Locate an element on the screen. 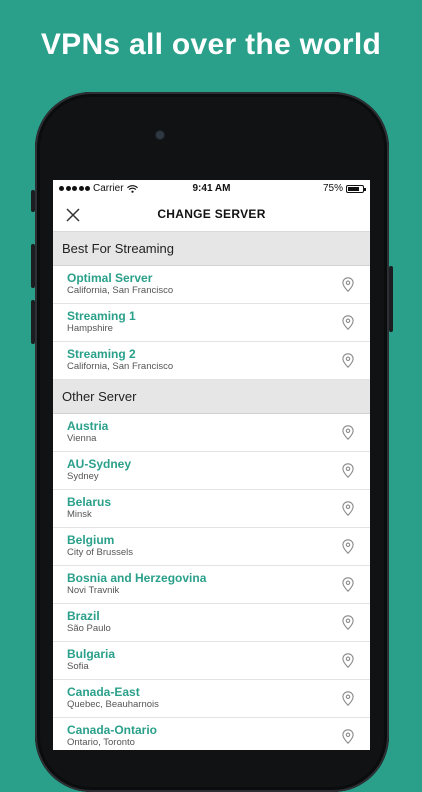  server-name: Belgium is located at coordinates (91, 540).